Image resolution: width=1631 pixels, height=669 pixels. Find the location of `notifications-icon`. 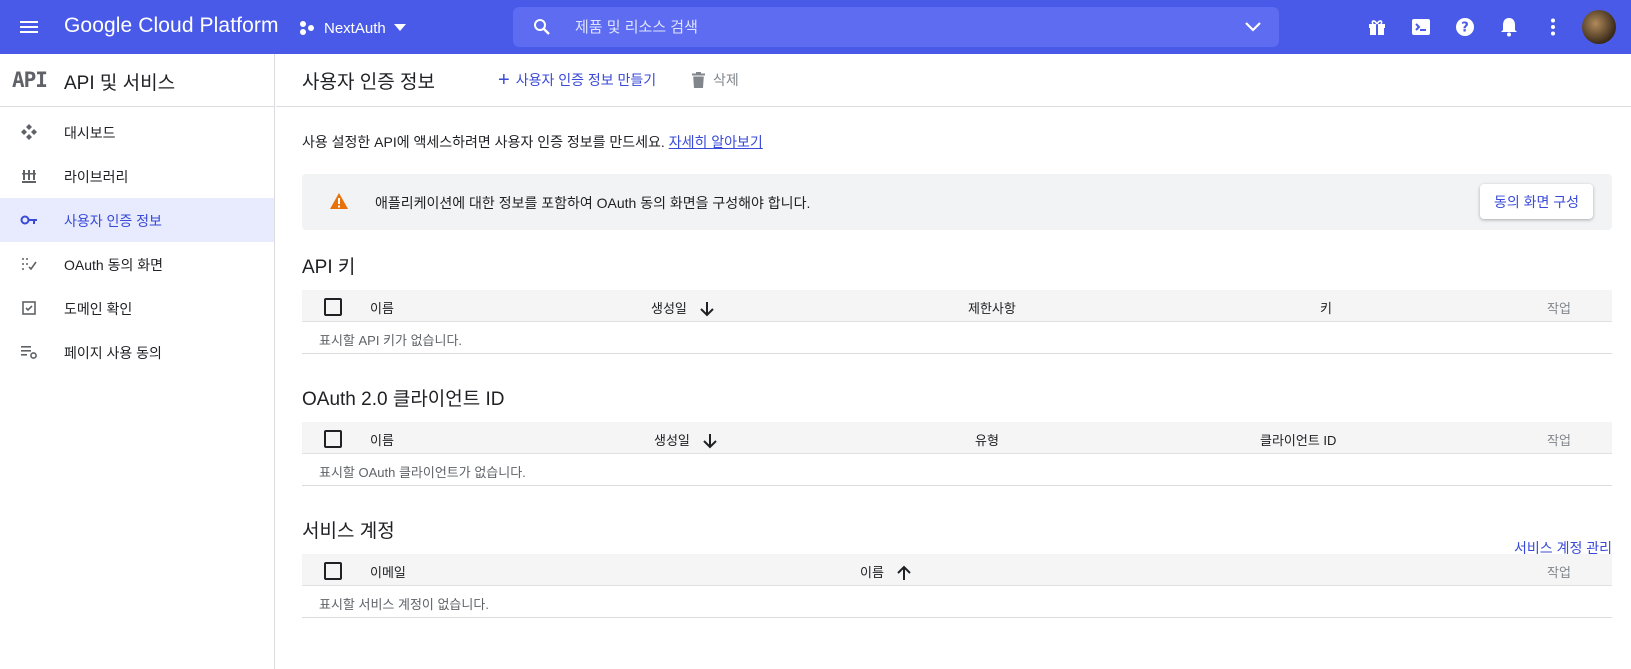

notifications-icon is located at coordinates (1509, 27).